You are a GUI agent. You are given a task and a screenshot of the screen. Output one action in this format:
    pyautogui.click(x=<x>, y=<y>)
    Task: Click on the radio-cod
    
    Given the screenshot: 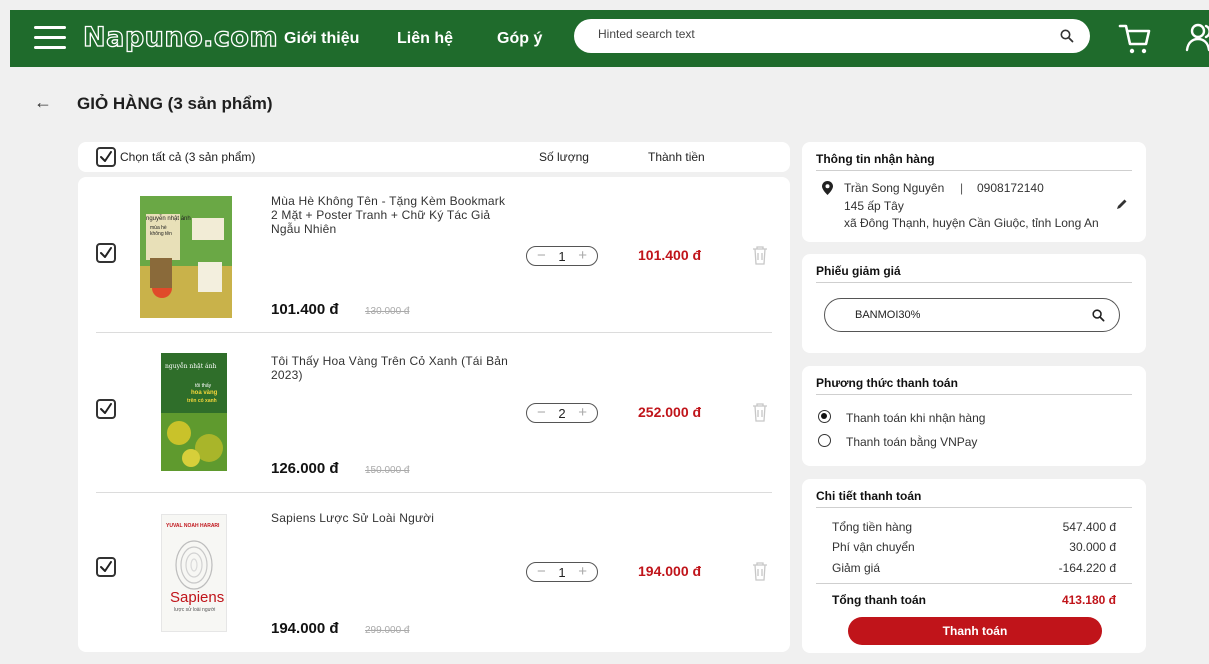 What is the action you would take?
    pyautogui.click(x=824, y=416)
    